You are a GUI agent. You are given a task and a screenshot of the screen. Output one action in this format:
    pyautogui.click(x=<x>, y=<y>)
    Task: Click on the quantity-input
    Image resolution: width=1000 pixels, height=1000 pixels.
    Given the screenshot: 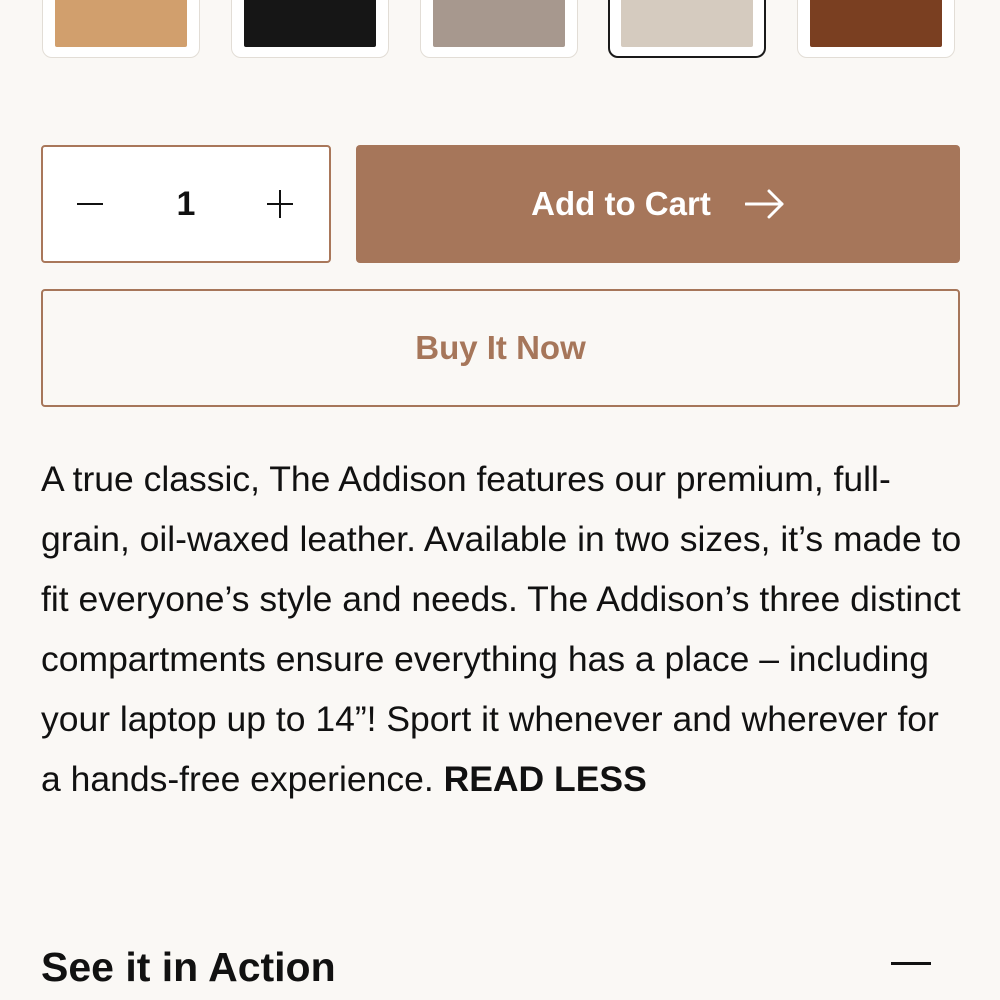 What is the action you would take?
    pyautogui.click(x=186, y=204)
    